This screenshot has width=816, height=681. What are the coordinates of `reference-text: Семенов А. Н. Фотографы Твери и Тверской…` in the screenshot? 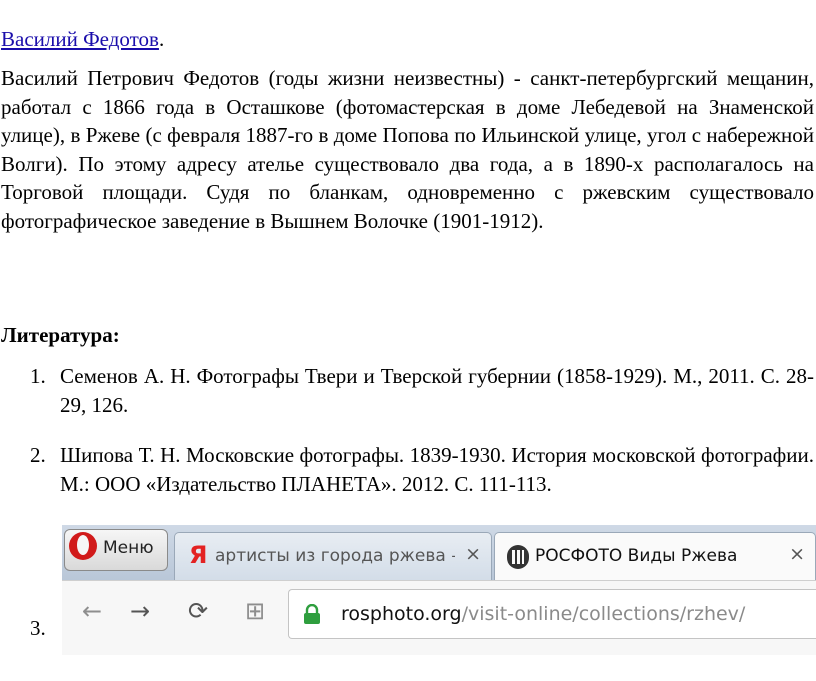 It's located at (437, 390).